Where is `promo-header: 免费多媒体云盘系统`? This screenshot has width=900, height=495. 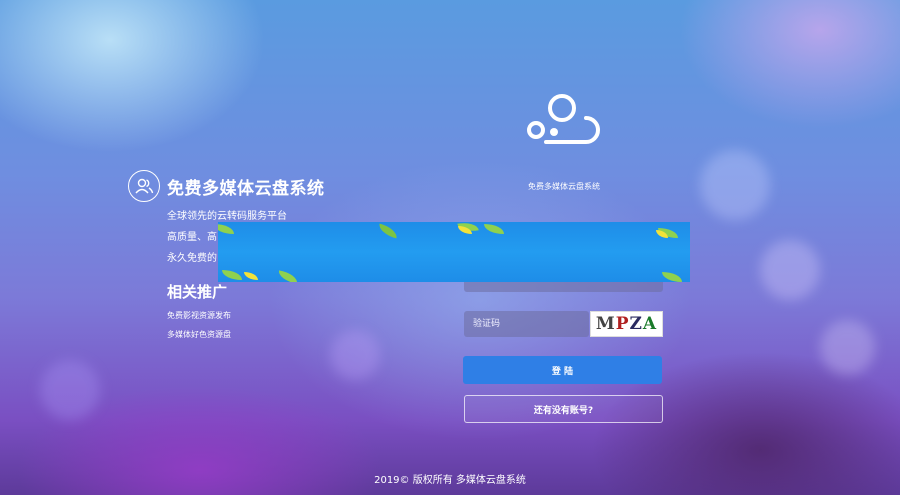 promo-header: 免费多媒体云盘系统 is located at coordinates (278, 186).